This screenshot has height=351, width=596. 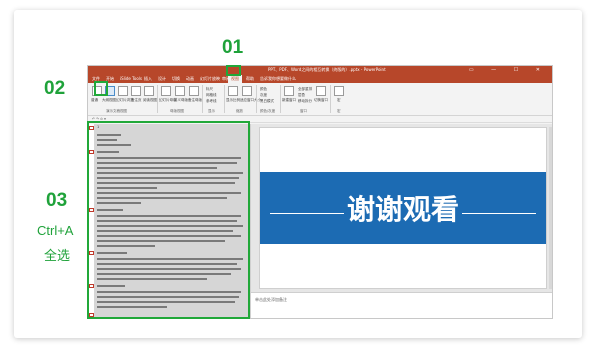 I want to click on reading-view-button, so click(x=149, y=91).